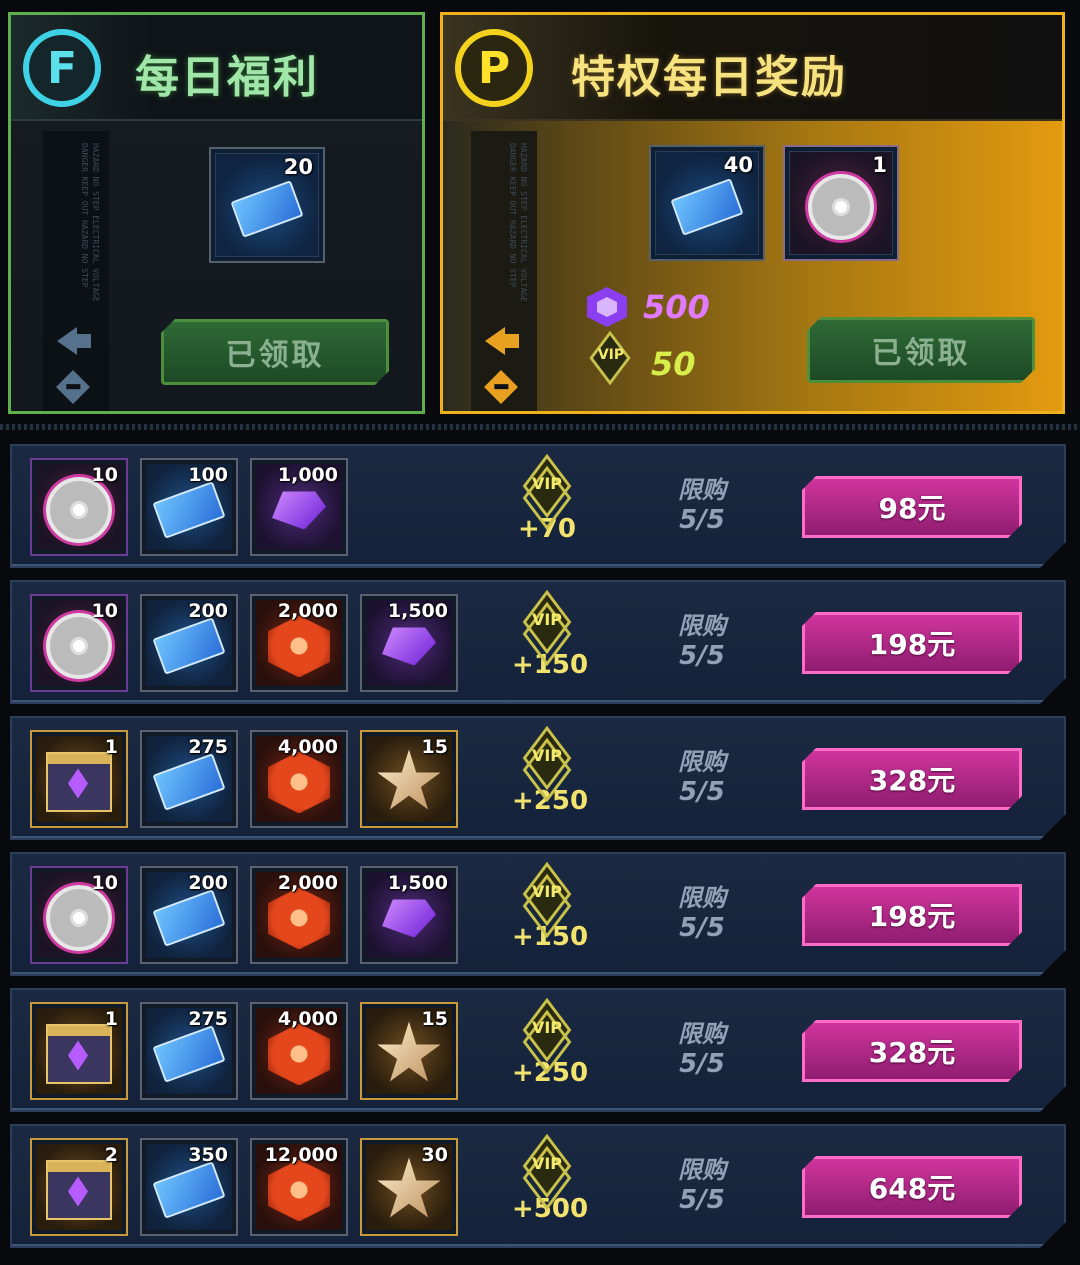 The width and height of the screenshot is (1080, 1265). Describe the element at coordinates (540, 427) in the screenshot. I see `divider` at that location.